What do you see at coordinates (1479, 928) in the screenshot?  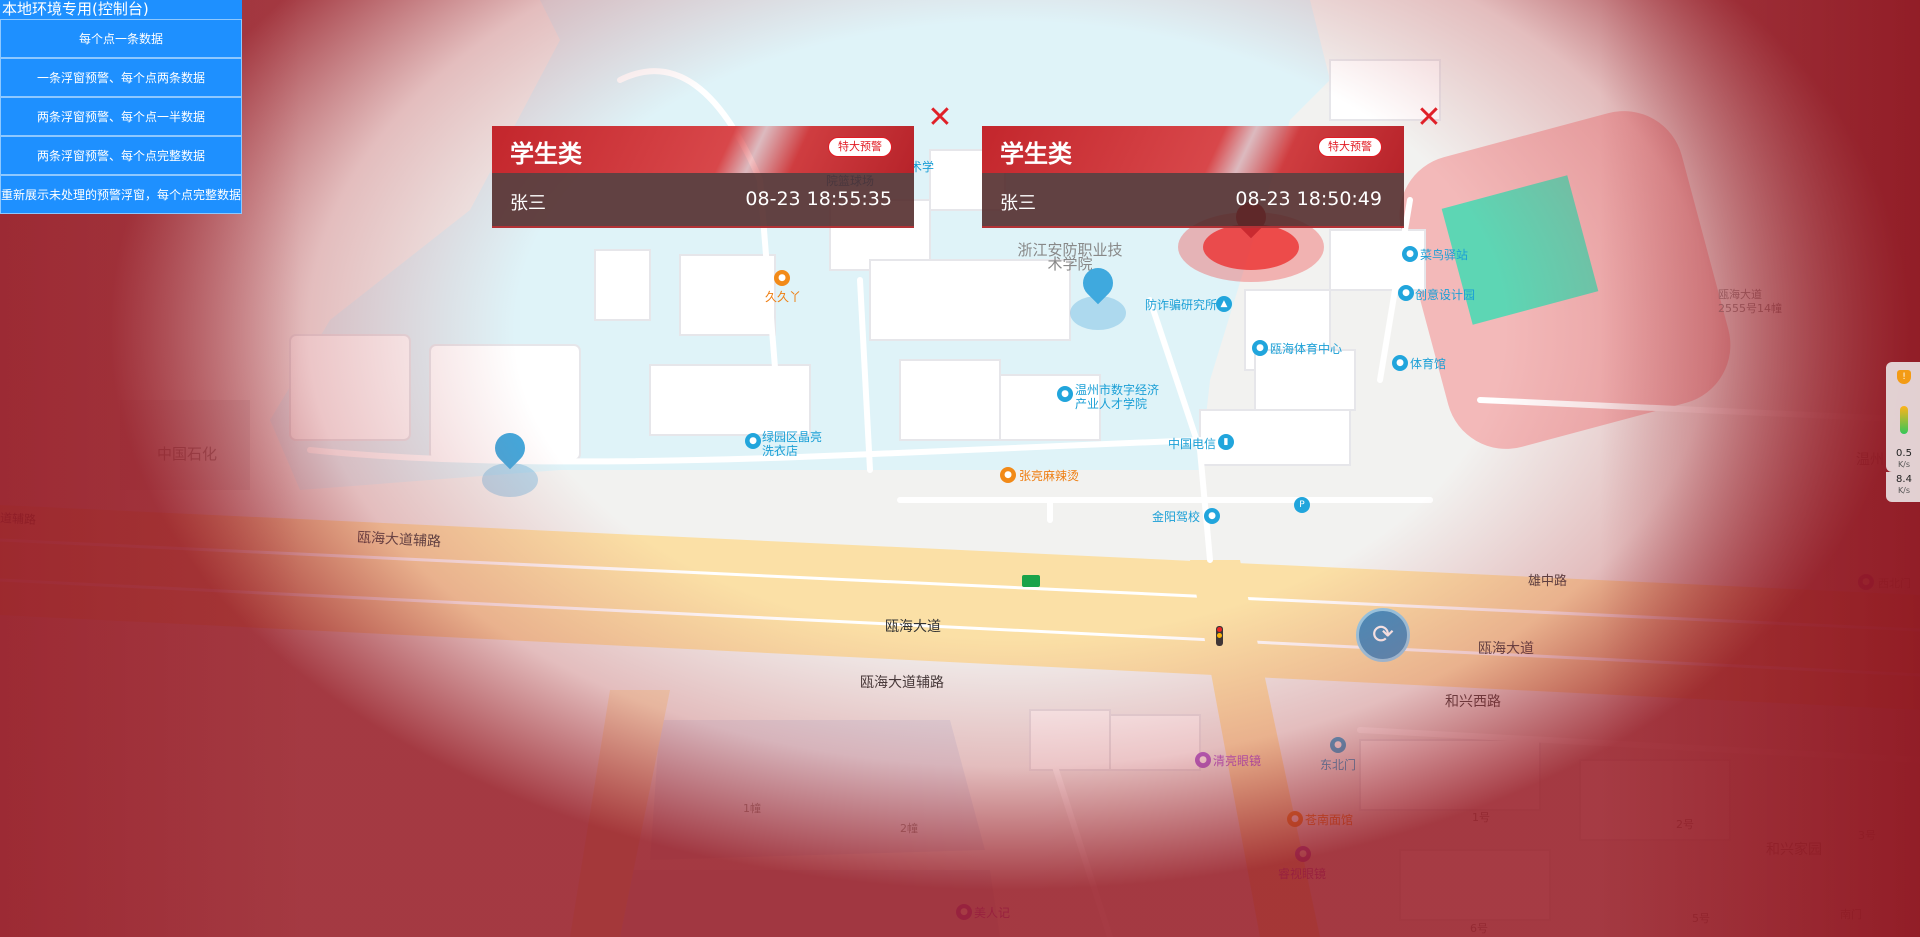 I see `building-label-6: 6号` at bounding box center [1479, 928].